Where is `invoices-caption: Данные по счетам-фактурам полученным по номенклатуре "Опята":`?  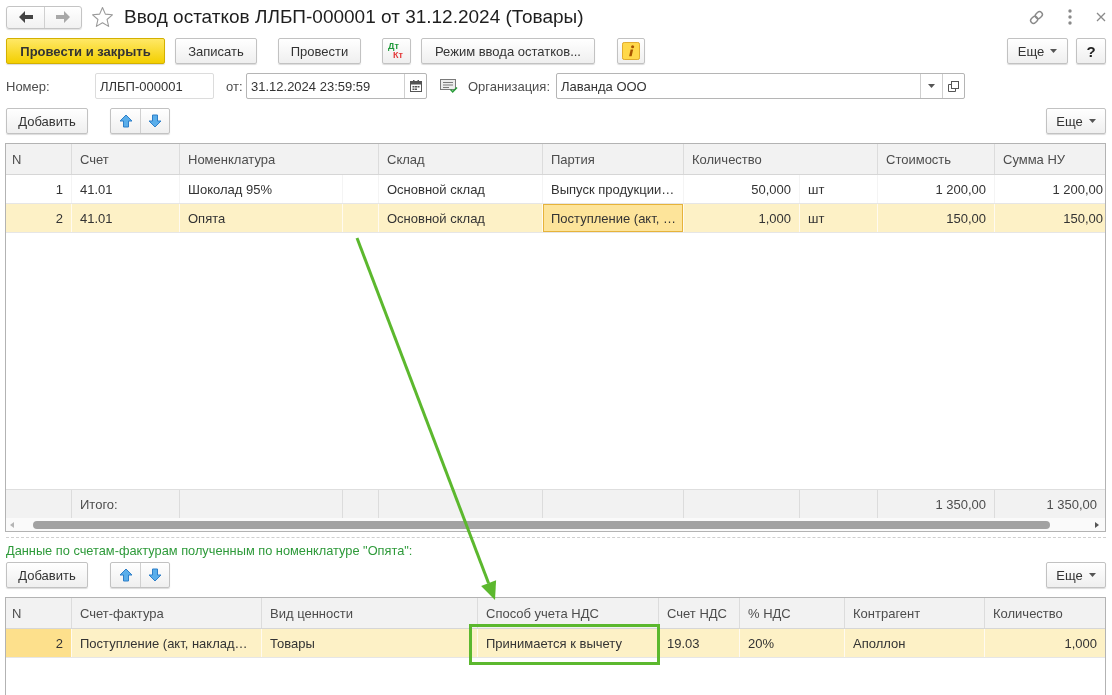 invoices-caption: Данные по счетам-фактурам полученным по номенклатуре "Опята": is located at coordinates (209, 551).